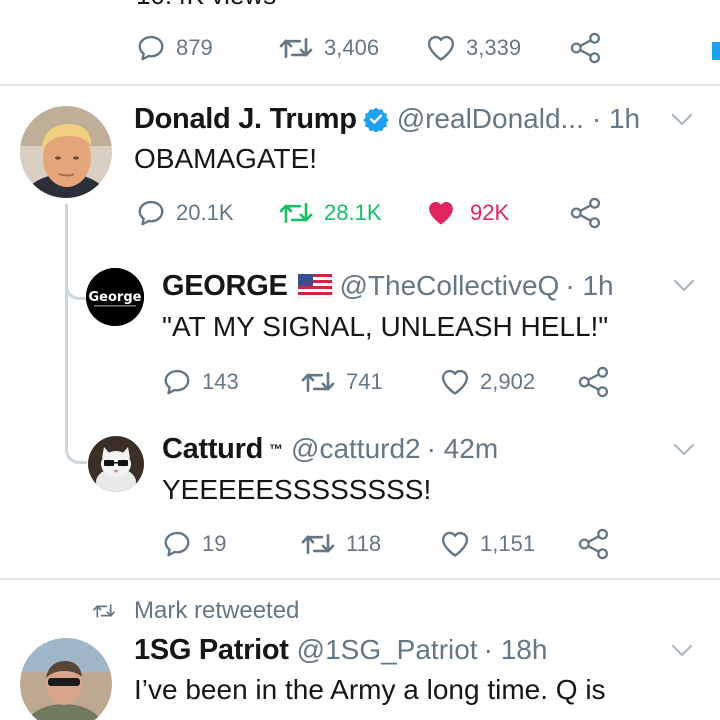 This screenshot has width=720, height=720. I want to click on retweet-count: 741, so click(364, 381).